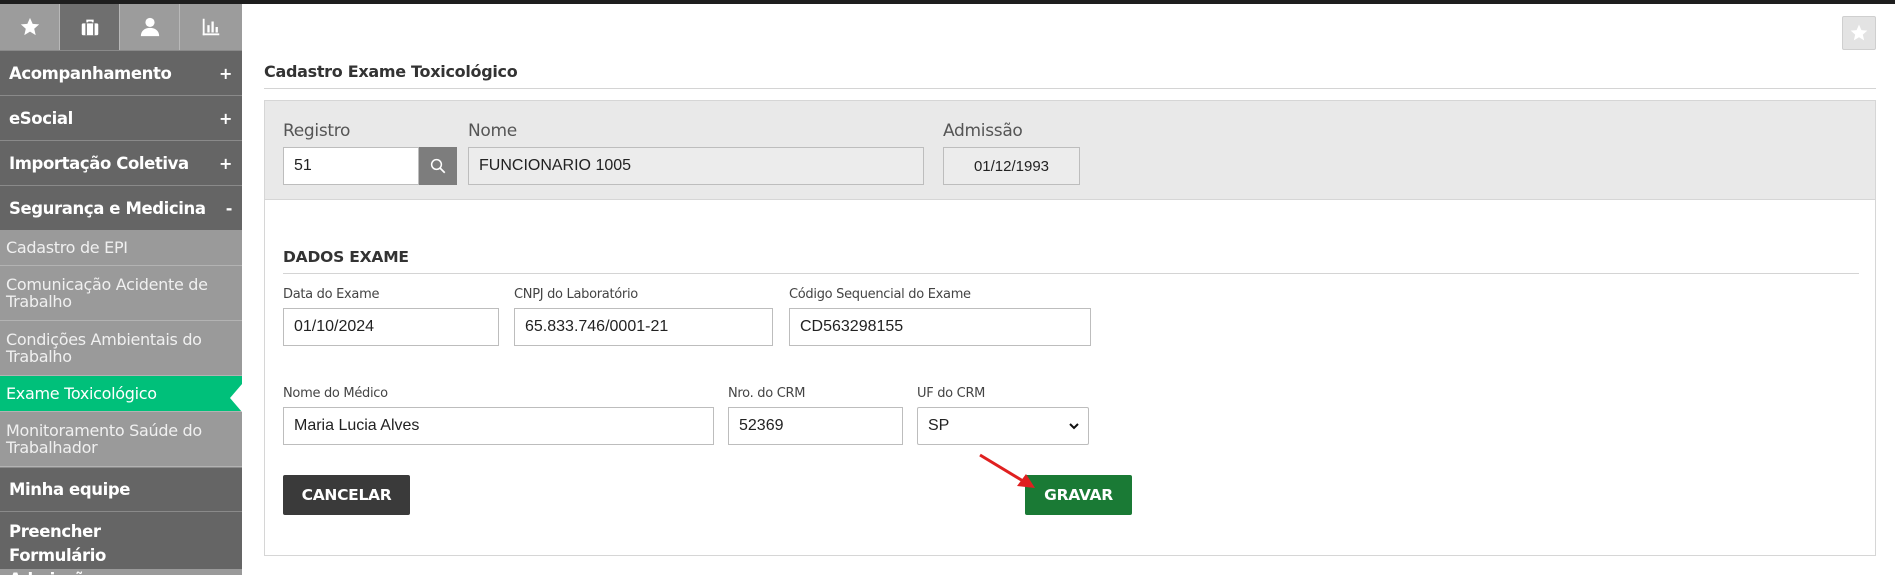 This screenshot has width=1895, height=575. What do you see at coordinates (1003, 426) in the screenshot?
I see `uf-select: SP` at bounding box center [1003, 426].